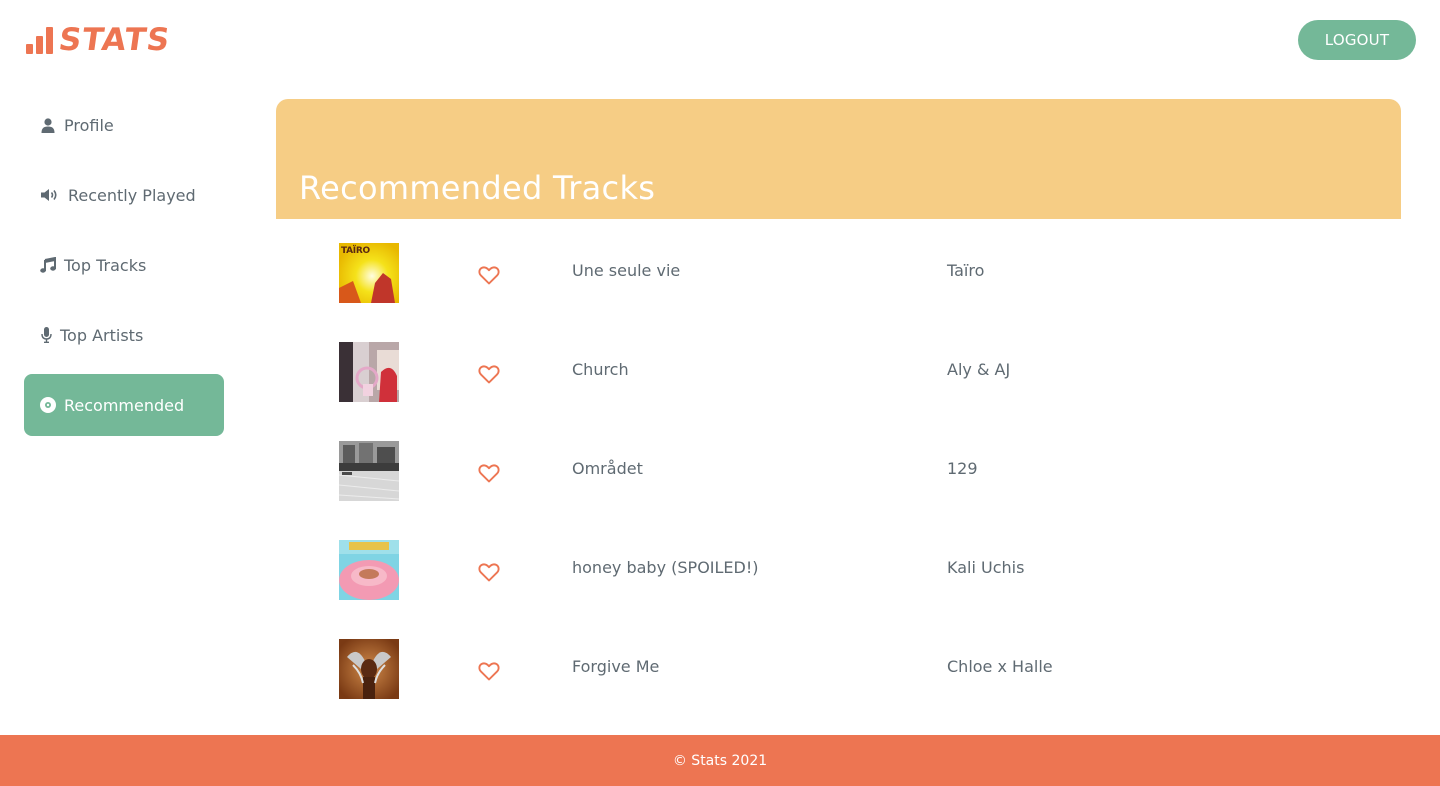  What do you see at coordinates (838, 565) in the screenshot?
I see `track-row: honey baby (SPOILED!) Kali Uchis` at bounding box center [838, 565].